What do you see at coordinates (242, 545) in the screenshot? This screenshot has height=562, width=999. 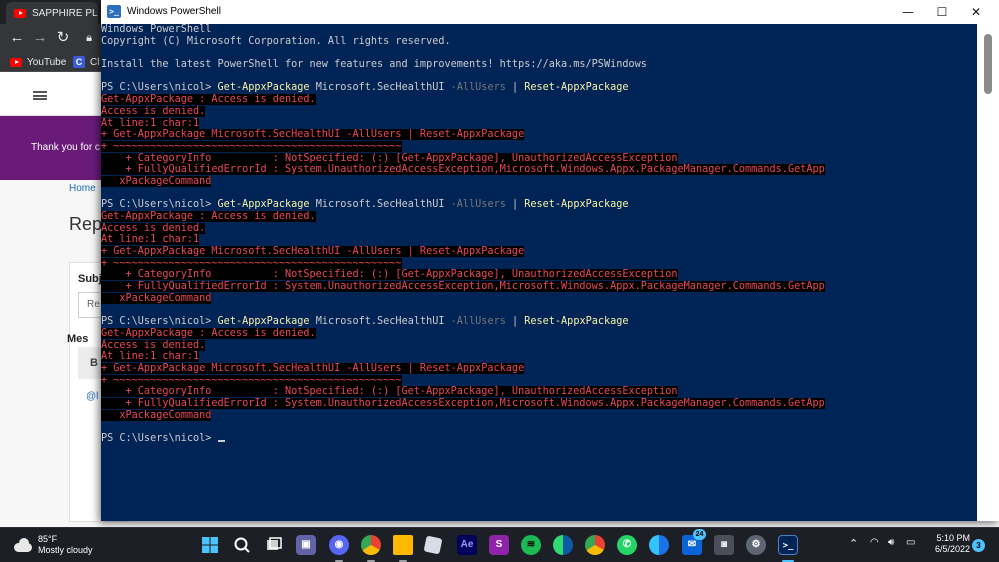 I see `search-icon` at bounding box center [242, 545].